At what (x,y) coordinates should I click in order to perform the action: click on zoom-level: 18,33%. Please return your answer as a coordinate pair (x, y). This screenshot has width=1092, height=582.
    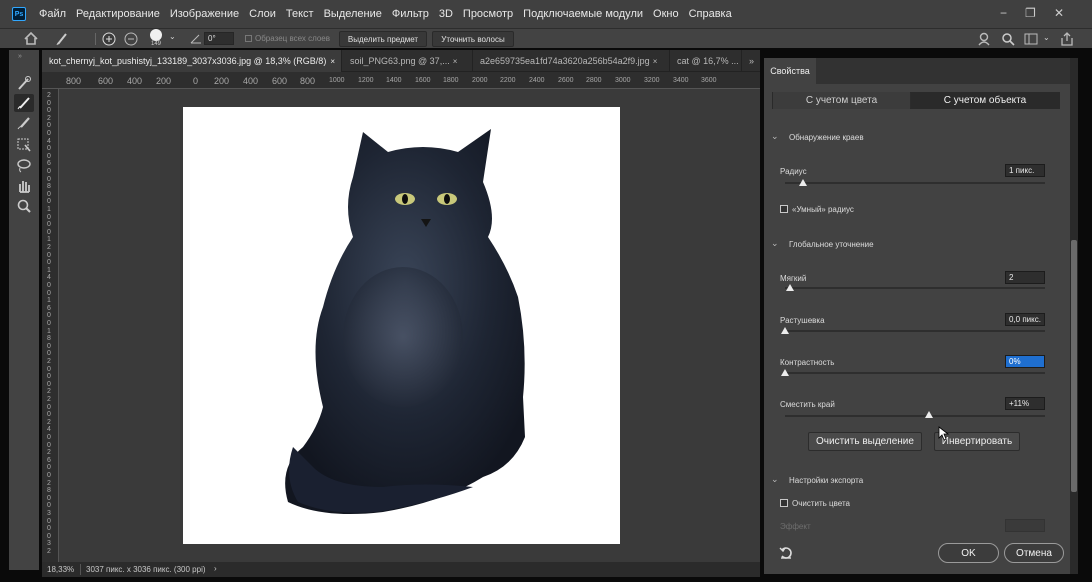
    Looking at the image, I should click on (60, 569).